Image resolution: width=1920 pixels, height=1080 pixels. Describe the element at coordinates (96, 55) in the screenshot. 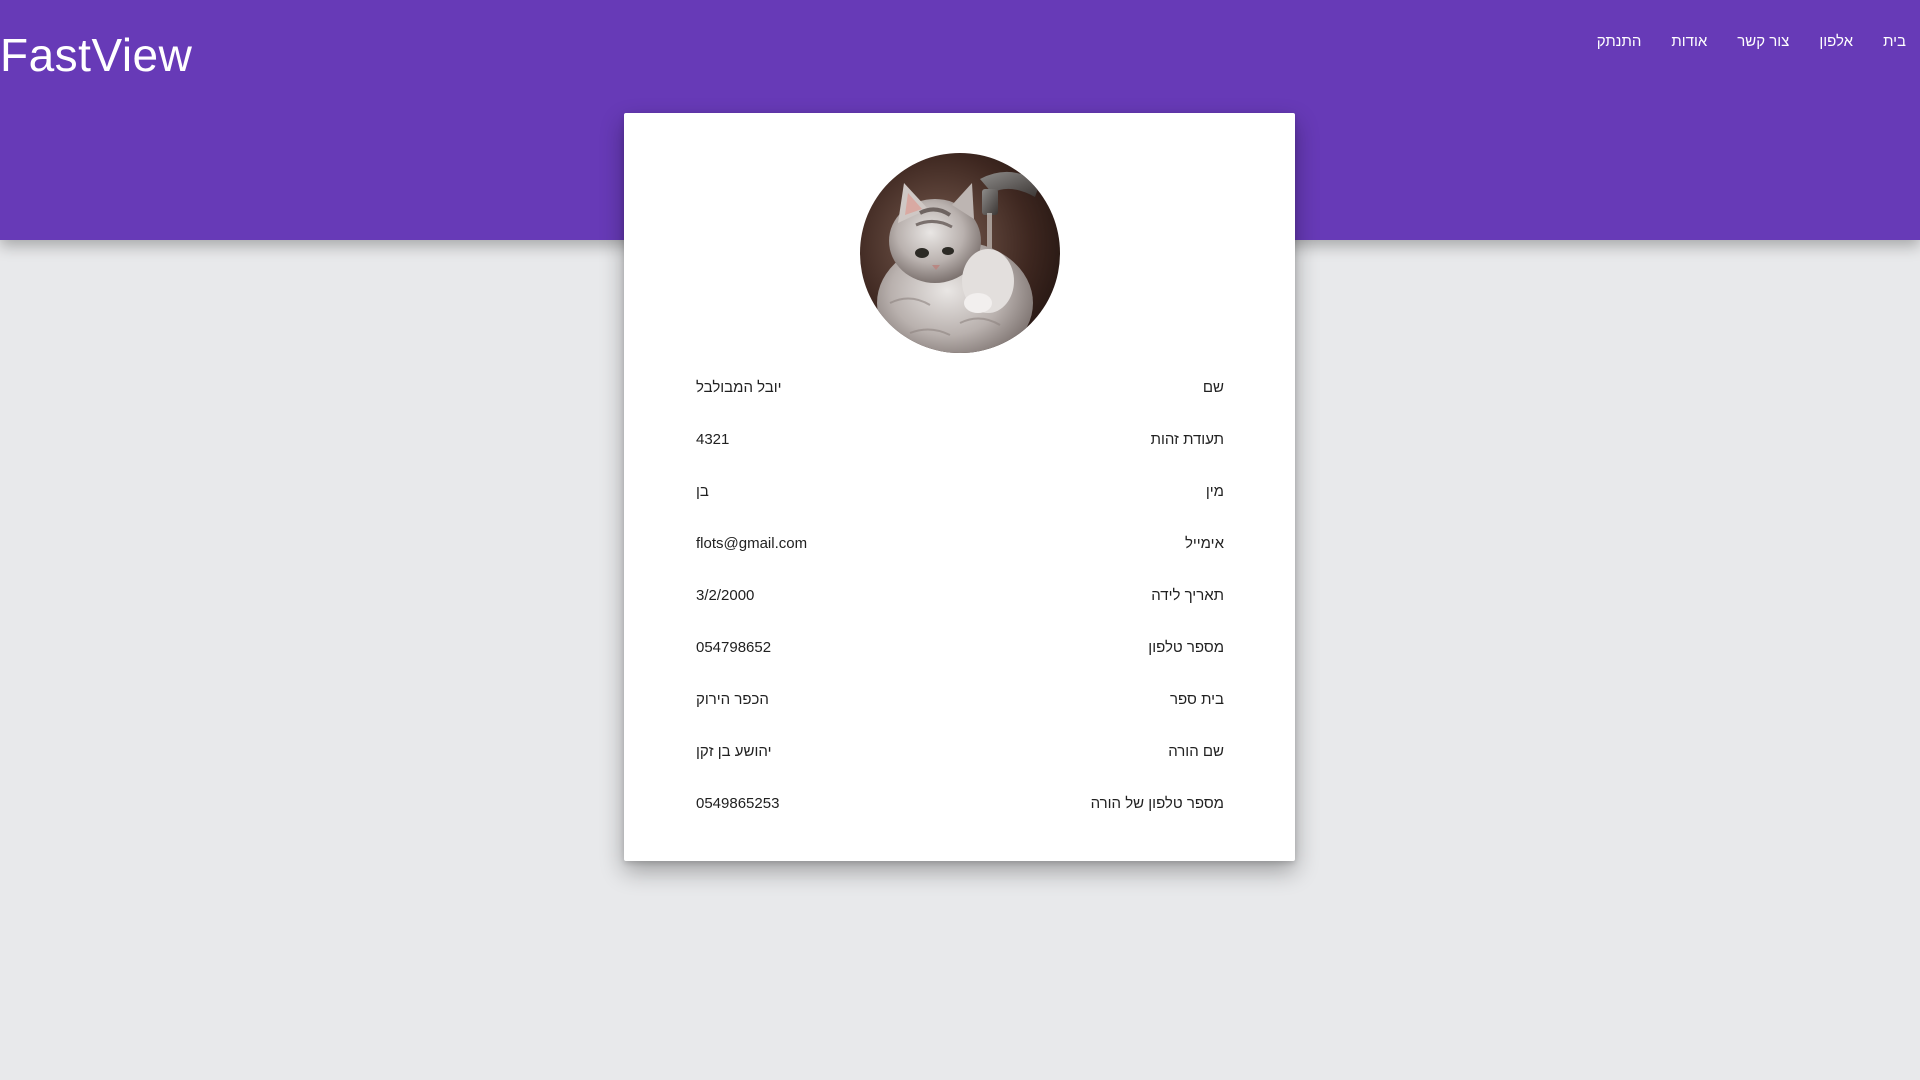

I see `brand-logo: FastView` at that location.